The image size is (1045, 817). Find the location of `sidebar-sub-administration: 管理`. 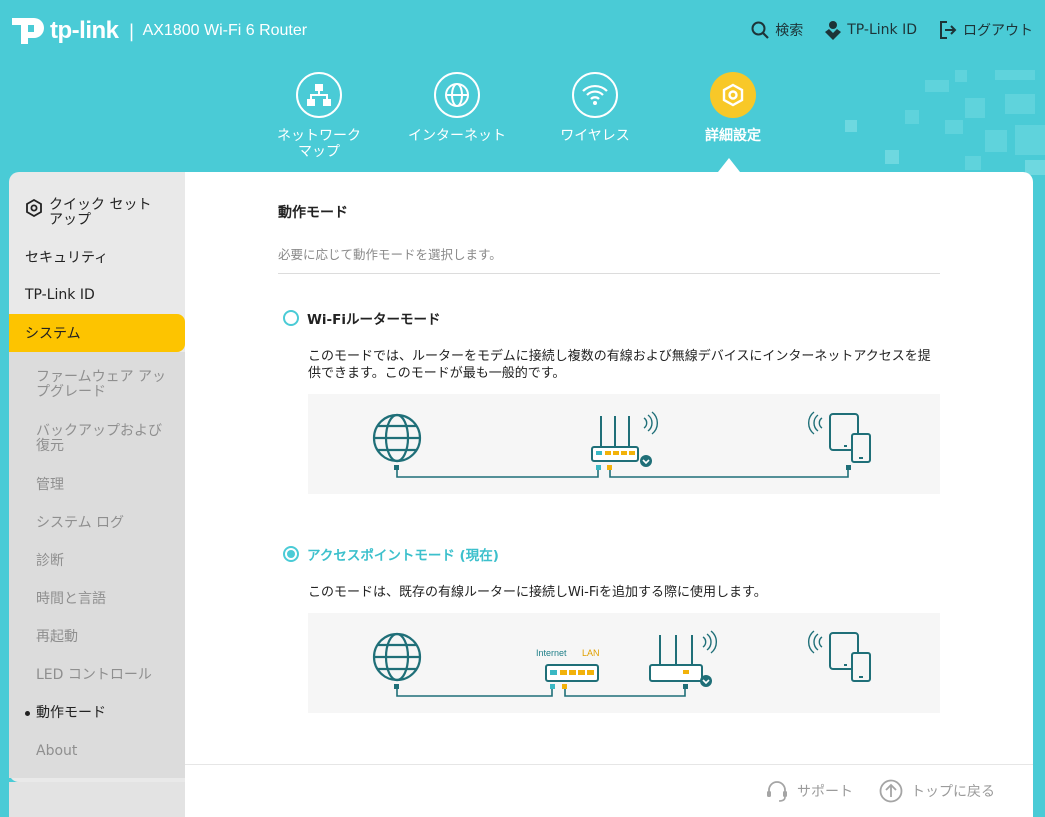

sidebar-sub-administration: 管理 is located at coordinates (97, 485).